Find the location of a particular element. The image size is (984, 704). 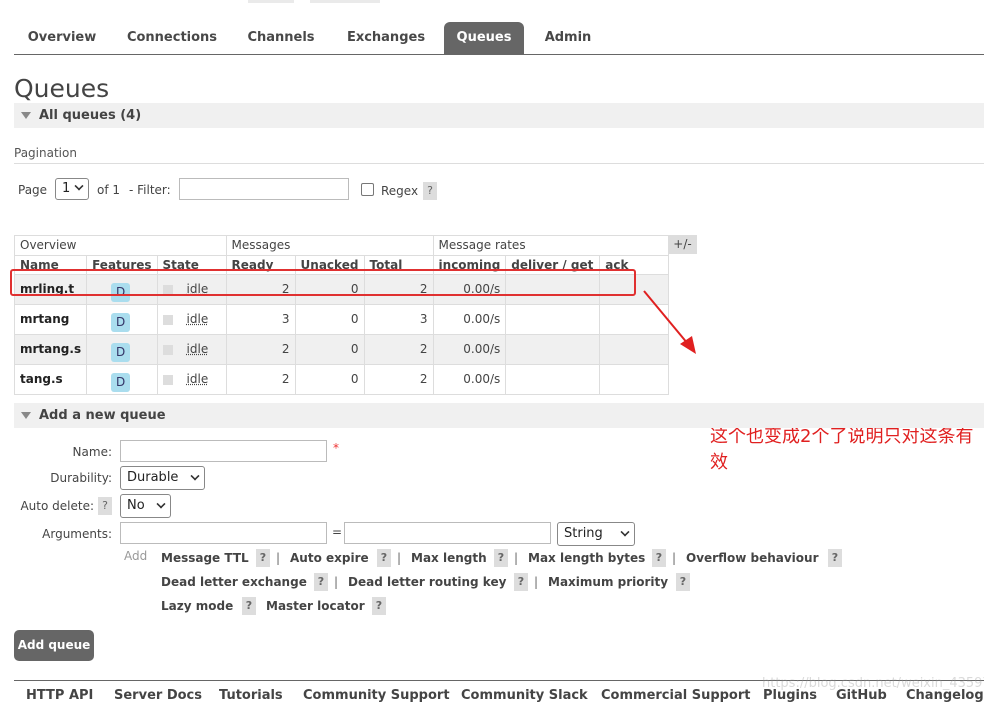

arg-lazy-mode-link: Lazy mode is located at coordinates (197, 606).